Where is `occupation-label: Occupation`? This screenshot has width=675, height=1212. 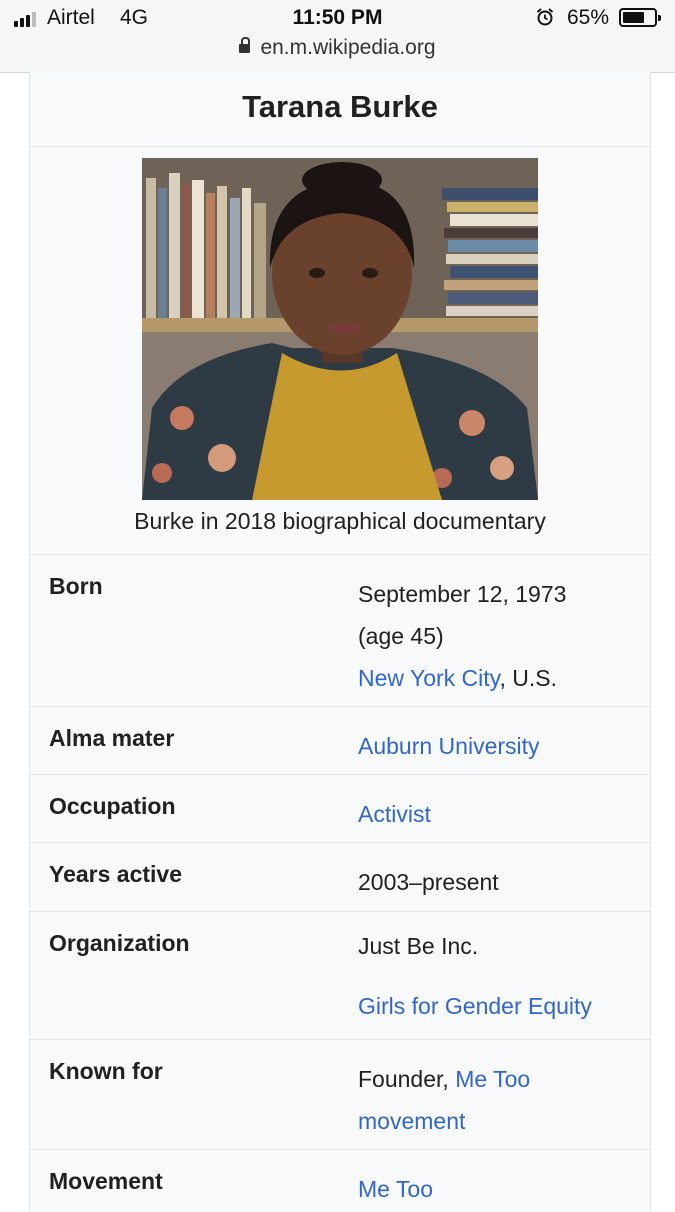 occupation-label: Occupation is located at coordinates (112, 806).